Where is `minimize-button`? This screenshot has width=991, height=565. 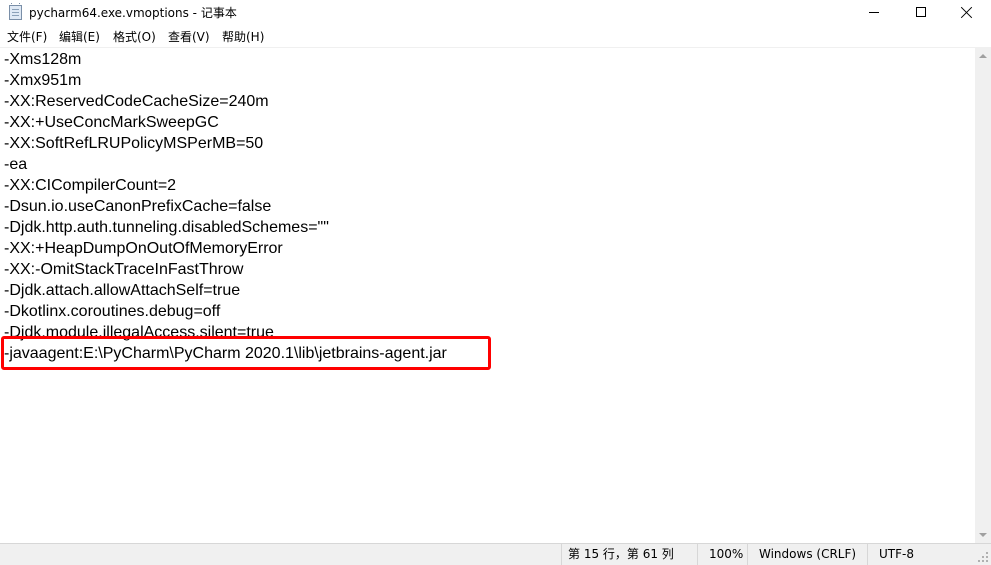 minimize-button is located at coordinates (875, 13).